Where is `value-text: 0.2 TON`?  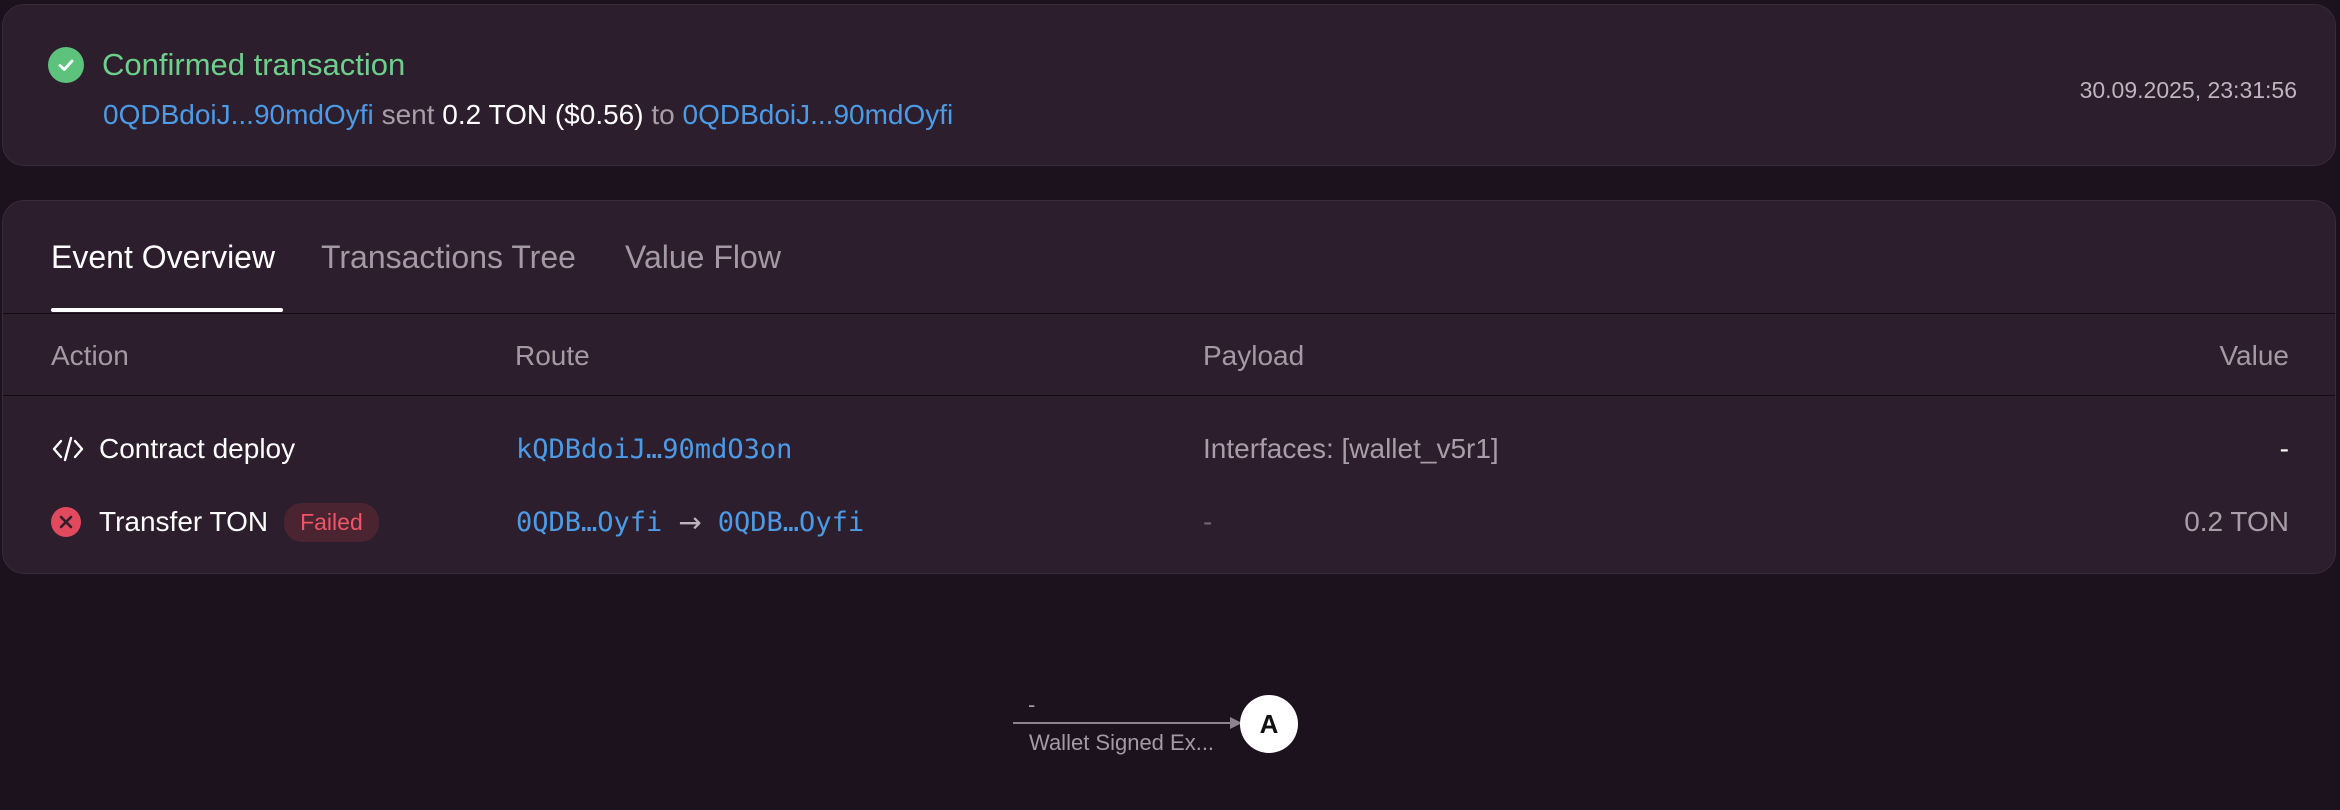
value-text: 0.2 TON is located at coordinates (2236, 521).